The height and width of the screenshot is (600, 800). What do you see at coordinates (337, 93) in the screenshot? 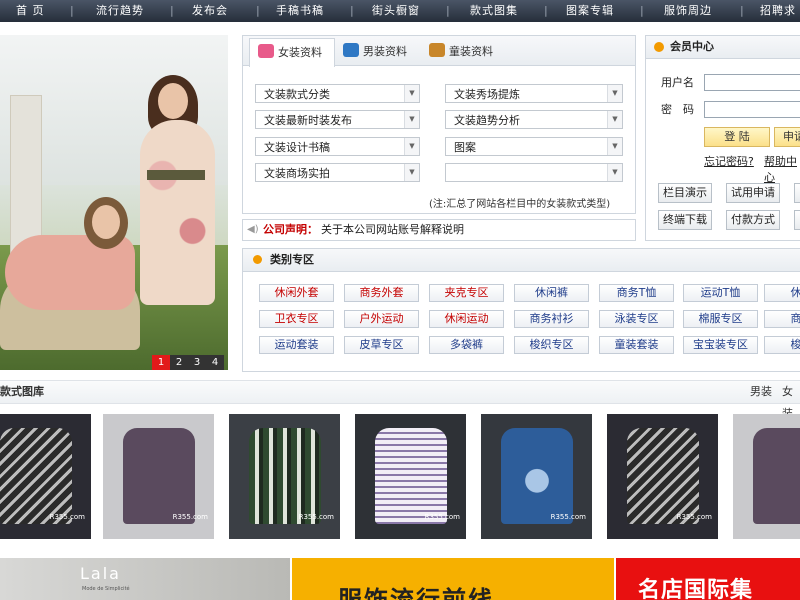
I see `select-style-category: 文装款式分类 ▼` at bounding box center [337, 93].